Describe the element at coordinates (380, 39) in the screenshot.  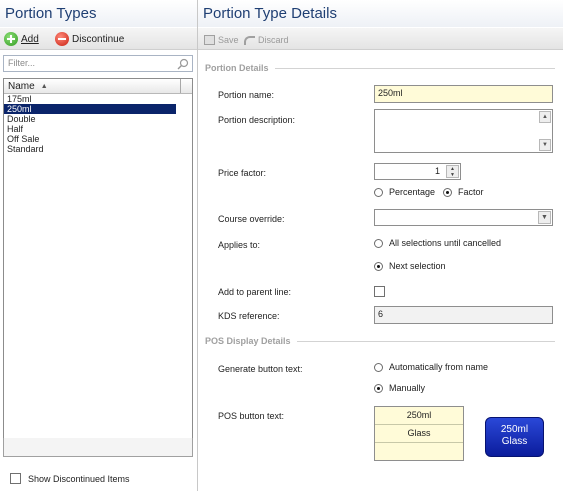
I see `details-toolbar: Save Discard` at that location.